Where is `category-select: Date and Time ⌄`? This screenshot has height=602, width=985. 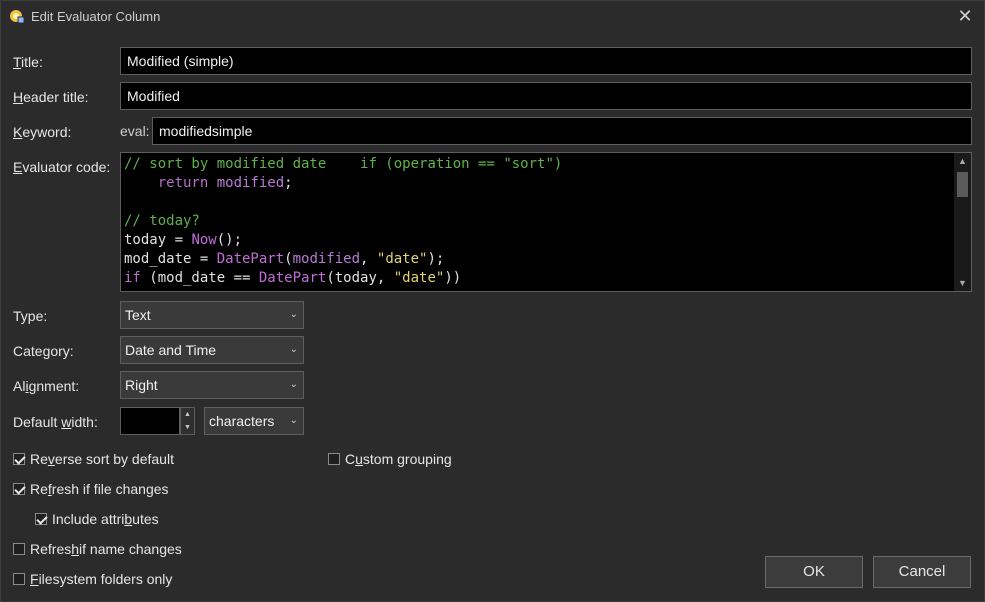
category-select: Date and Time ⌄ is located at coordinates (212, 350).